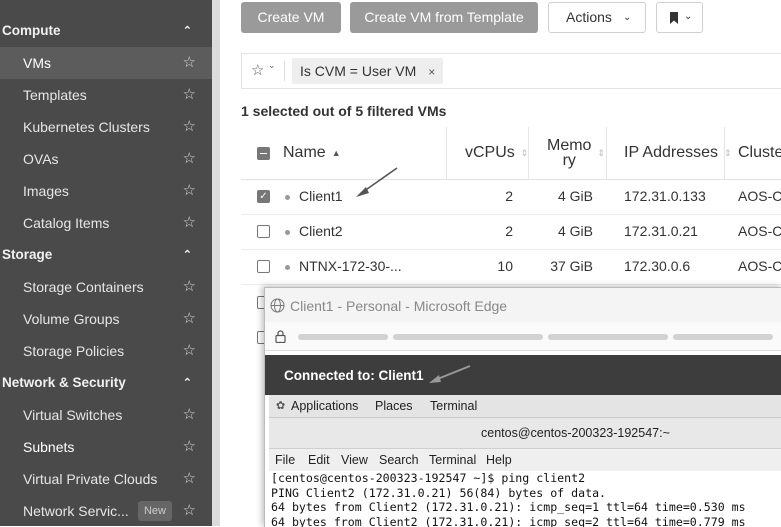 The image size is (781, 527). What do you see at coordinates (263, 153) in the screenshot?
I see `select-all-checkbox` at bounding box center [263, 153].